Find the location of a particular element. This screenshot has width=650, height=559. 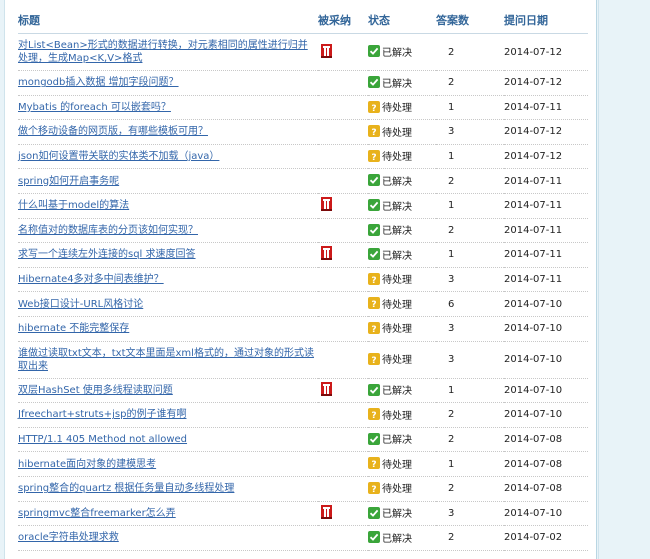

title-cell: Jfreechart+struts+jsp的例子谁有啊 is located at coordinates (168, 415).